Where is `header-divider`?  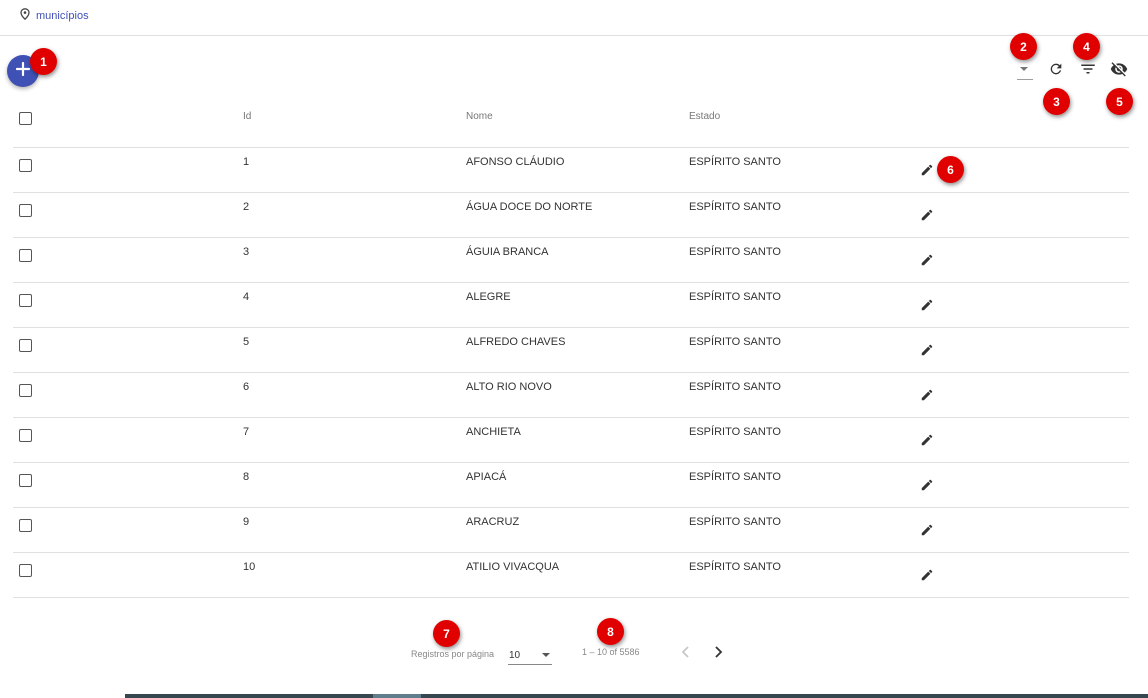
header-divider is located at coordinates (574, 35).